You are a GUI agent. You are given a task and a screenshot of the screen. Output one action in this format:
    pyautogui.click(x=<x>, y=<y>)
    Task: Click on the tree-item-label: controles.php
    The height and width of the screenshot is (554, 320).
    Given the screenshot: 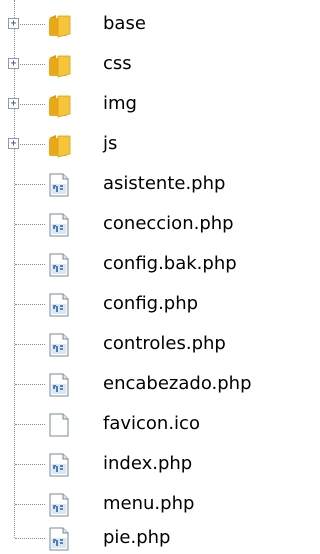 What is the action you would take?
    pyautogui.click(x=164, y=343)
    